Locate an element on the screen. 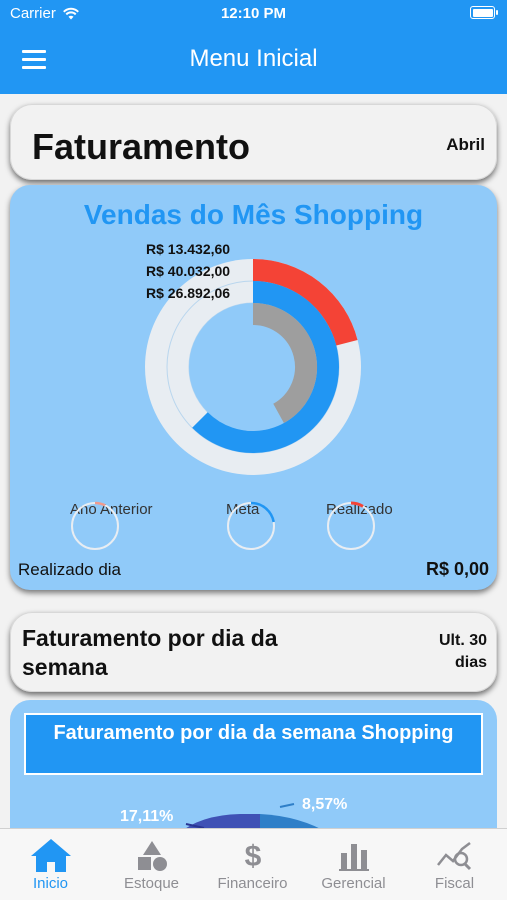  battery-icon is located at coordinates (484, 12).